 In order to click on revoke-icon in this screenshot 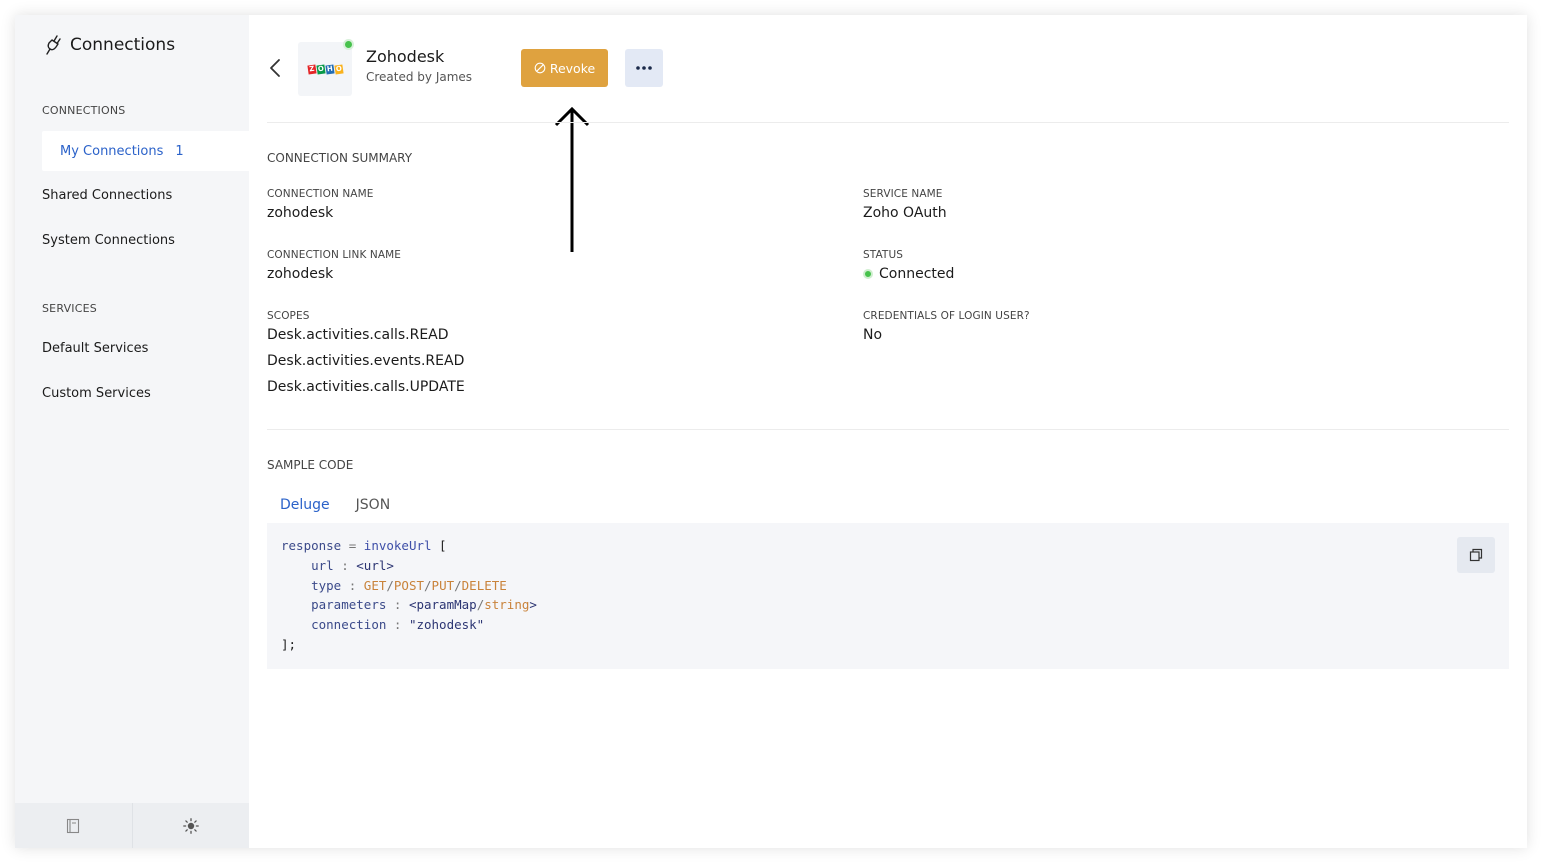, I will do `click(540, 68)`.